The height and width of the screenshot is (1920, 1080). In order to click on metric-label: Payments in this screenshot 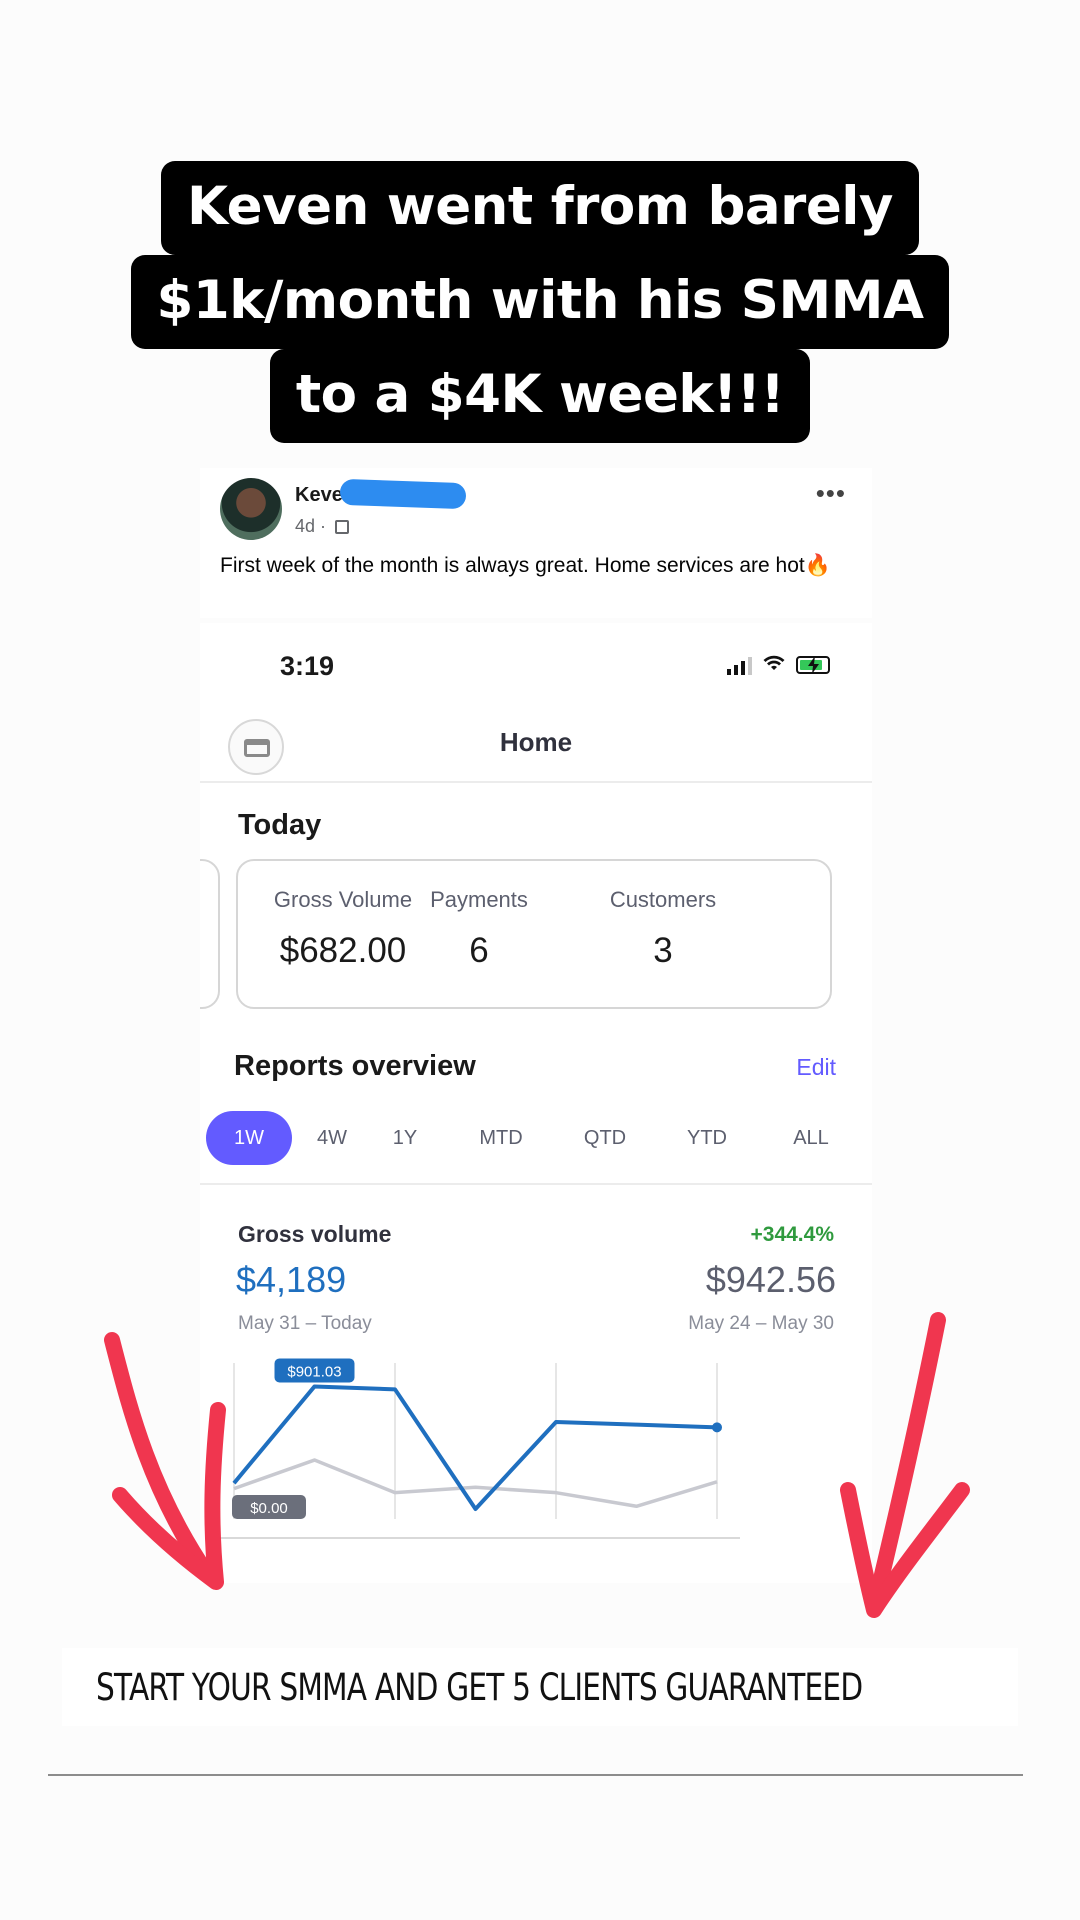, I will do `click(479, 899)`.